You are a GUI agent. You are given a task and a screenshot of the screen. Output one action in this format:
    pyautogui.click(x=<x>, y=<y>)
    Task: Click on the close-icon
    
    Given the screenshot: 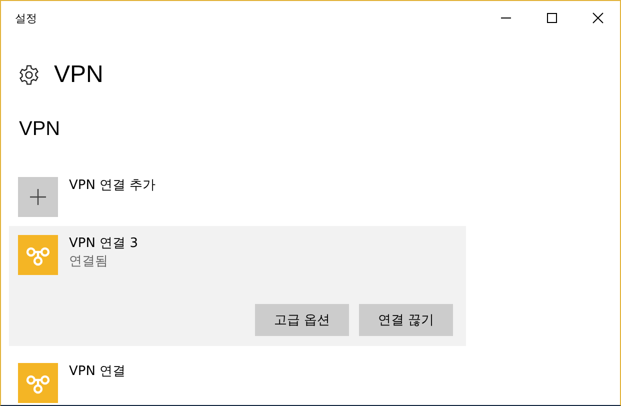 What is the action you would take?
    pyautogui.click(x=598, y=18)
    